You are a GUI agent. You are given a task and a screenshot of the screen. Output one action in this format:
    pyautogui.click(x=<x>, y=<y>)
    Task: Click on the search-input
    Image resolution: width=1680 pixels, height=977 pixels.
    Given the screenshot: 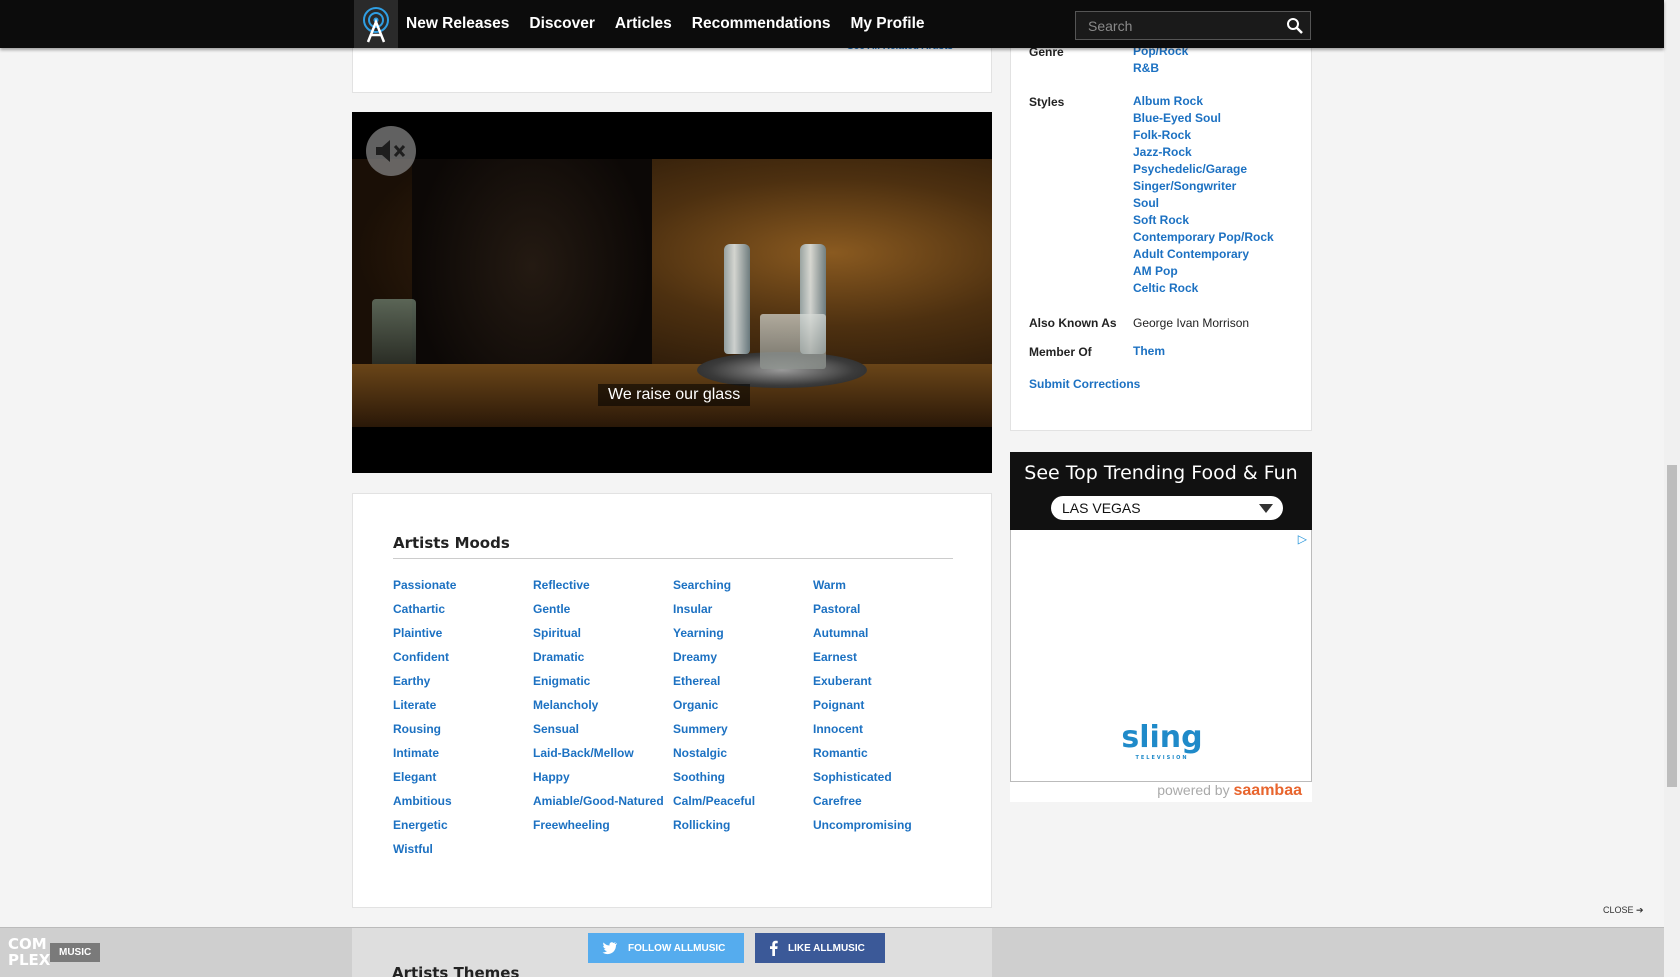 What is the action you would take?
    pyautogui.click(x=1179, y=25)
    